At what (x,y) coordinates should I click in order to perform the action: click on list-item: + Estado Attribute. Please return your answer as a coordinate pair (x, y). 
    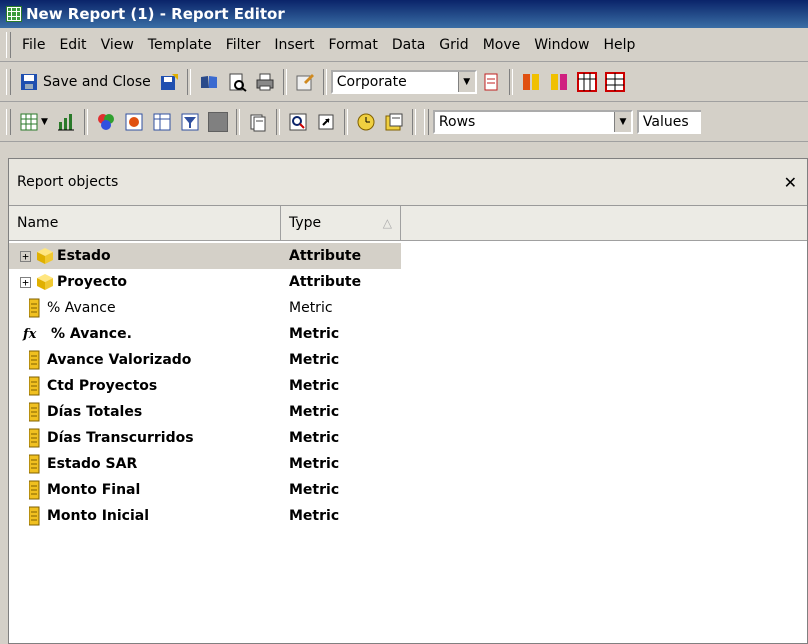
    Looking at the image, I should click on (205, 256).